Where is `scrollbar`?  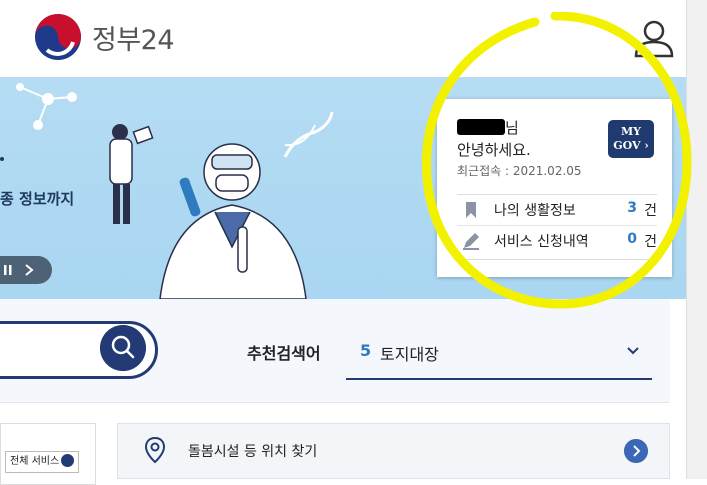 scrollbar is located at coordinates (696, 239).